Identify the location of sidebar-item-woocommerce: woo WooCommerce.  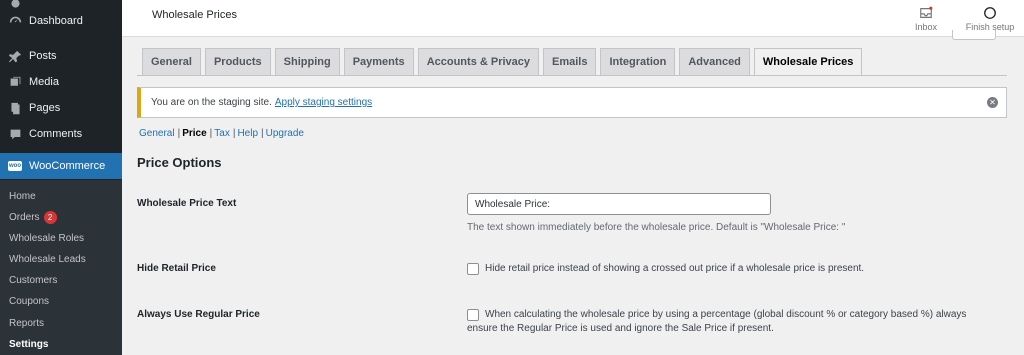
(61, 166).